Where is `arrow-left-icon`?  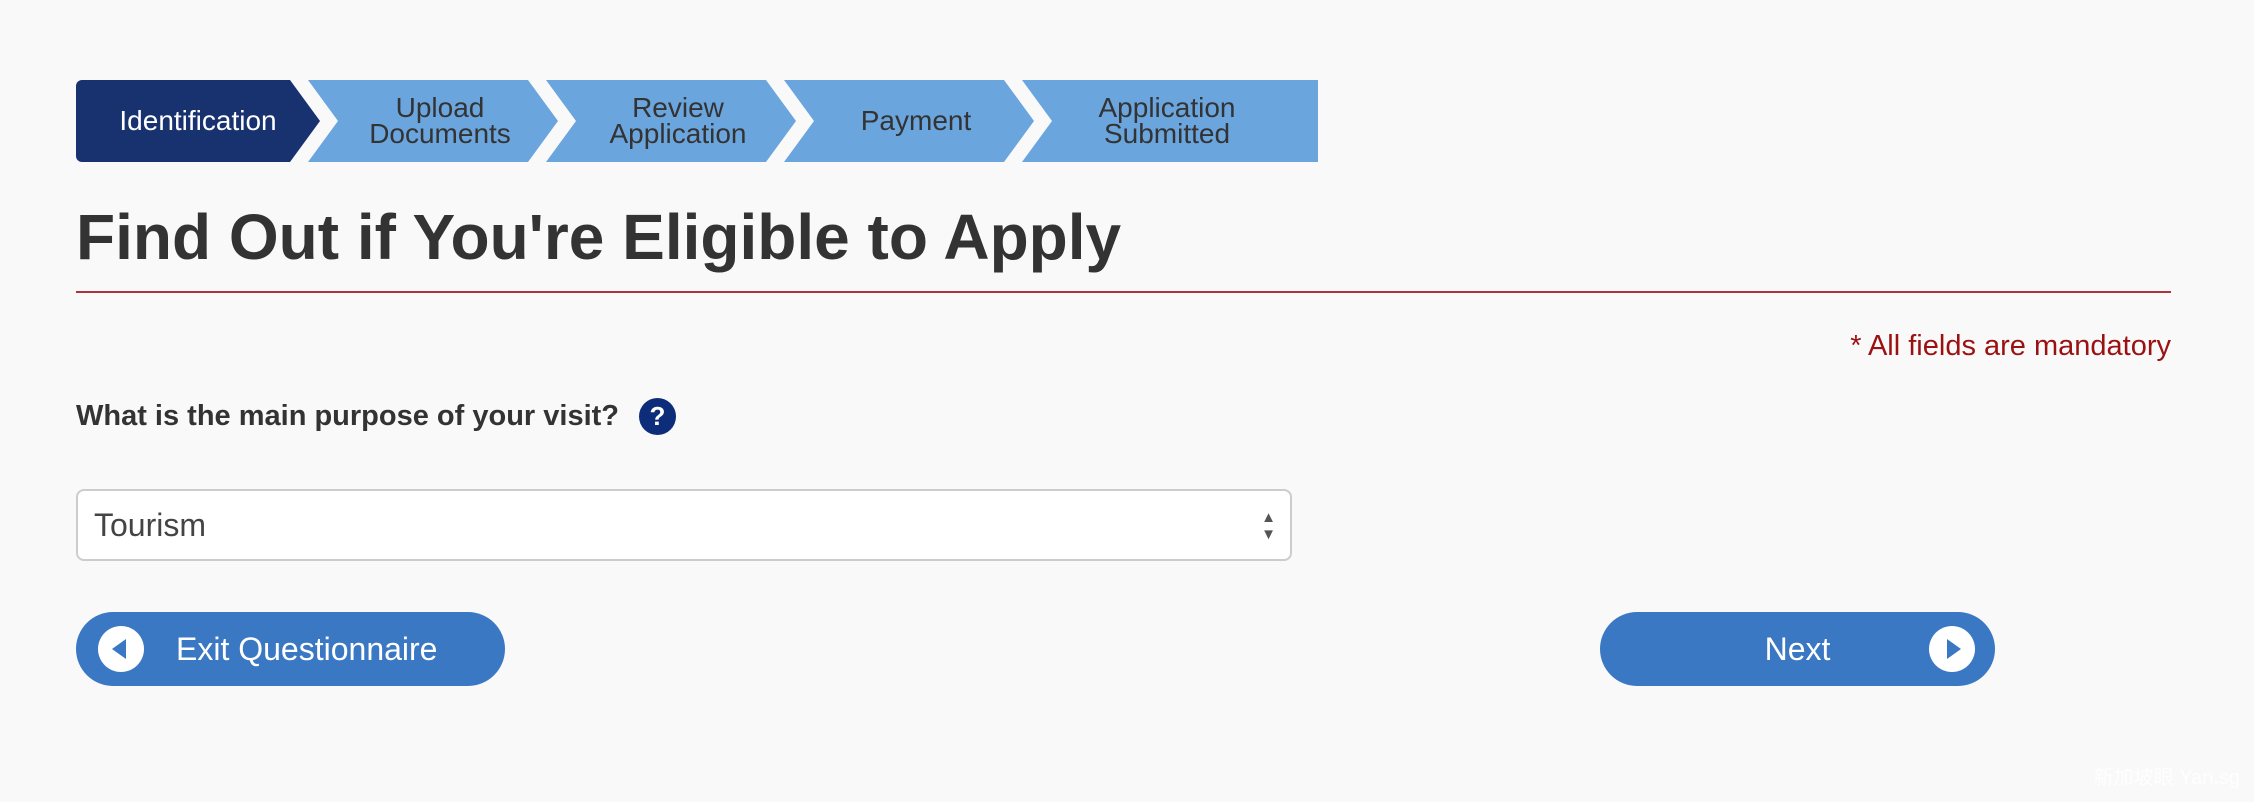 arrow-left-icon is located at coordinates (121, 649).